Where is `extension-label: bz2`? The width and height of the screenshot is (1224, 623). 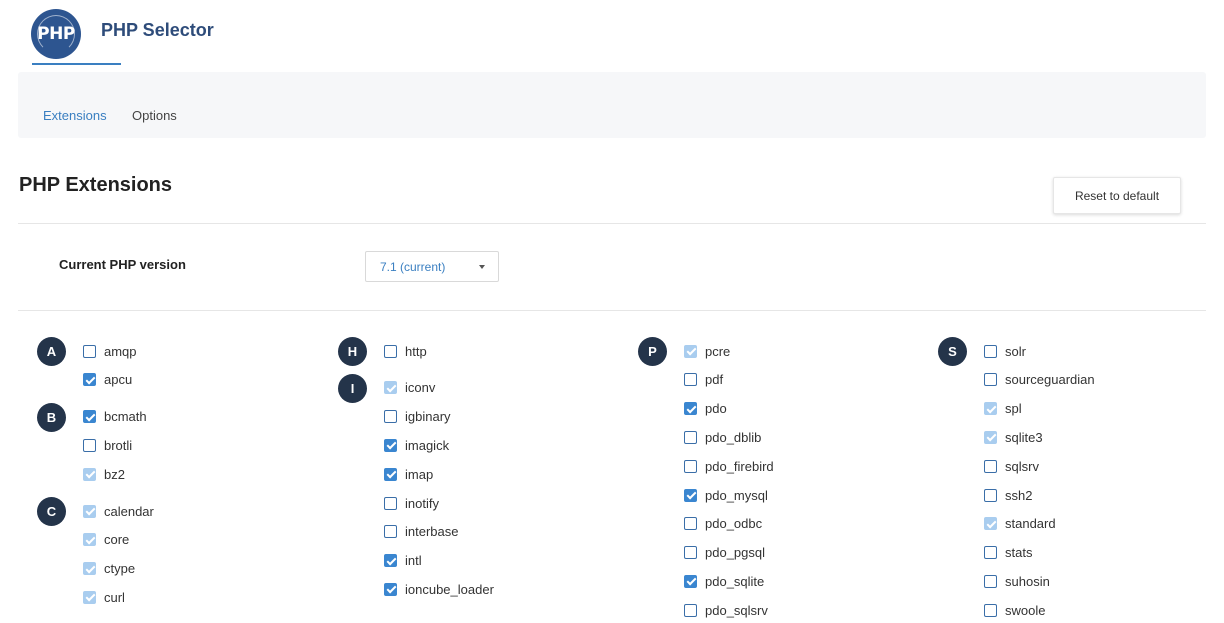 extension-label: bz2 is located at coordinates (114, 474).